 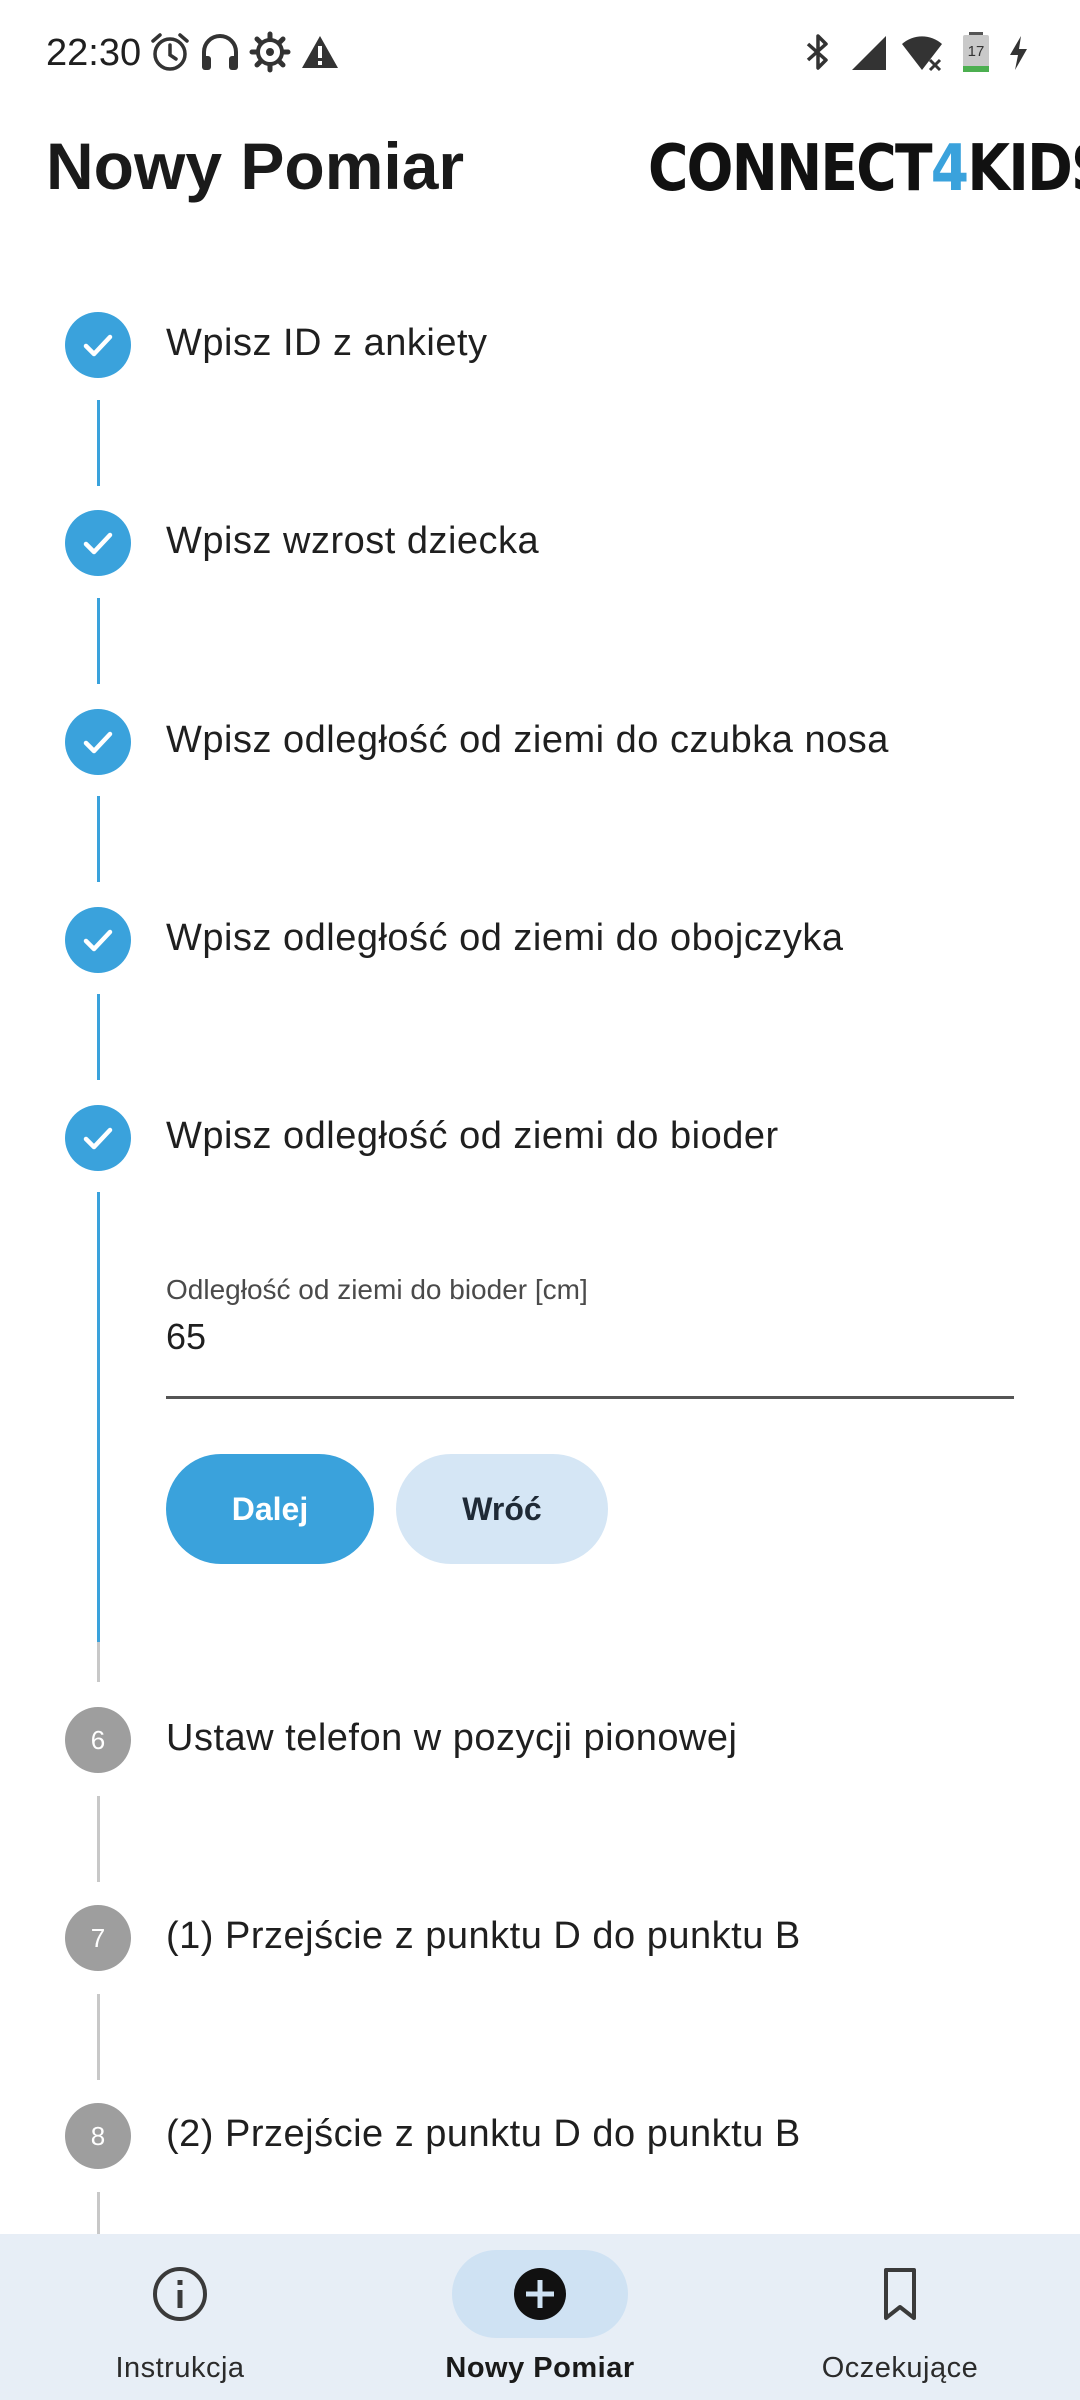 I want to click on page-title: Nowy Pomiar, so click(x=255, y=166).